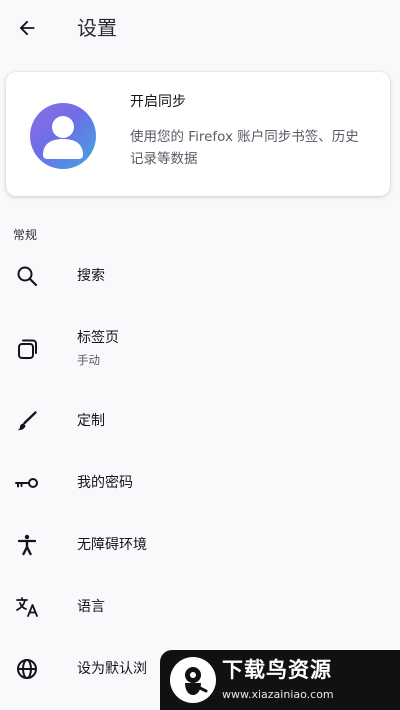 This screenshot has height=710, width=400. Describe the element at coordinates (88, 360) in the screenshot. I see `settings-item-sublabel: 手动` at that location.